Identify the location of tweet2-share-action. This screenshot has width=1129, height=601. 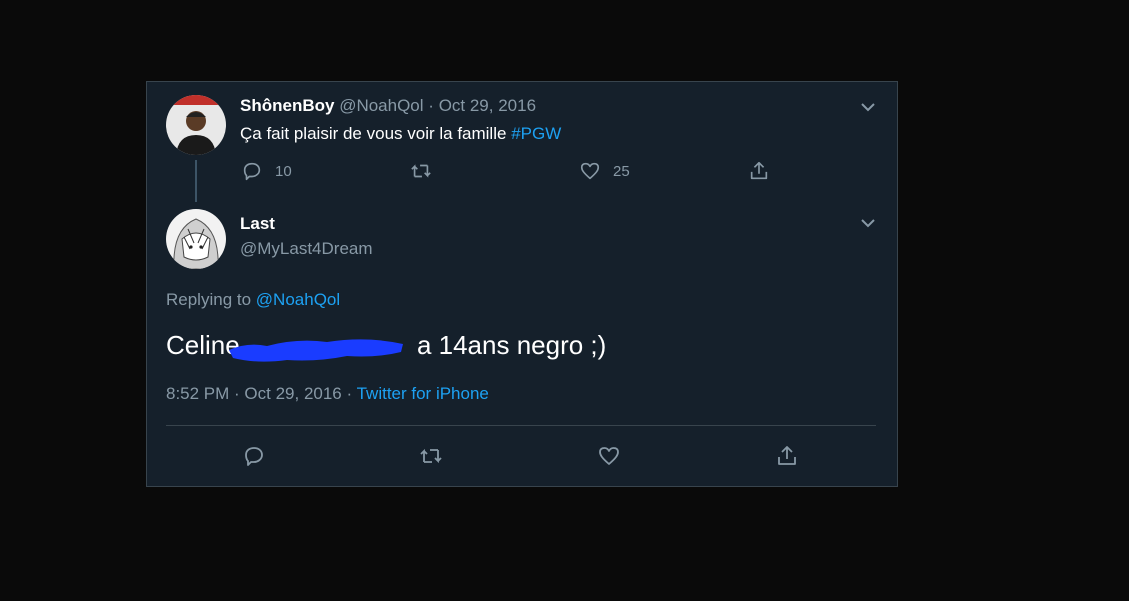
(787, 456).